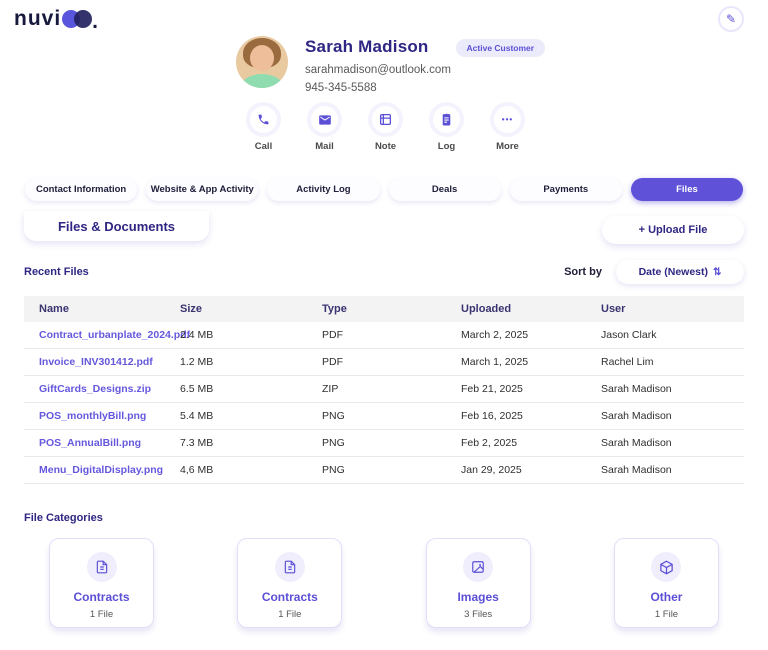 The image size is (768, 650). I want to click on category-card-contracts-1: Contracts 1 File, so click(101, 583).